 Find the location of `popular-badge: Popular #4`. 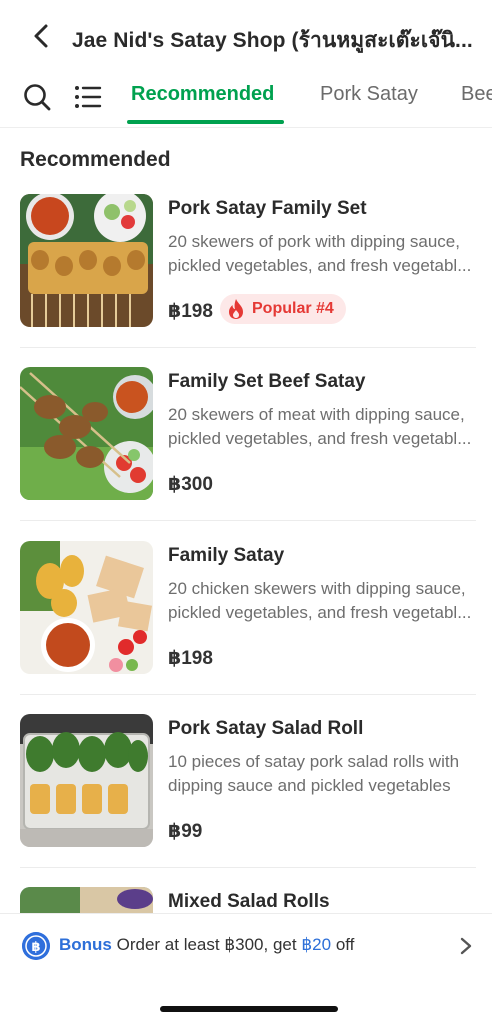

popular-badge: Popular #4 is located at coordinates (283, 309).